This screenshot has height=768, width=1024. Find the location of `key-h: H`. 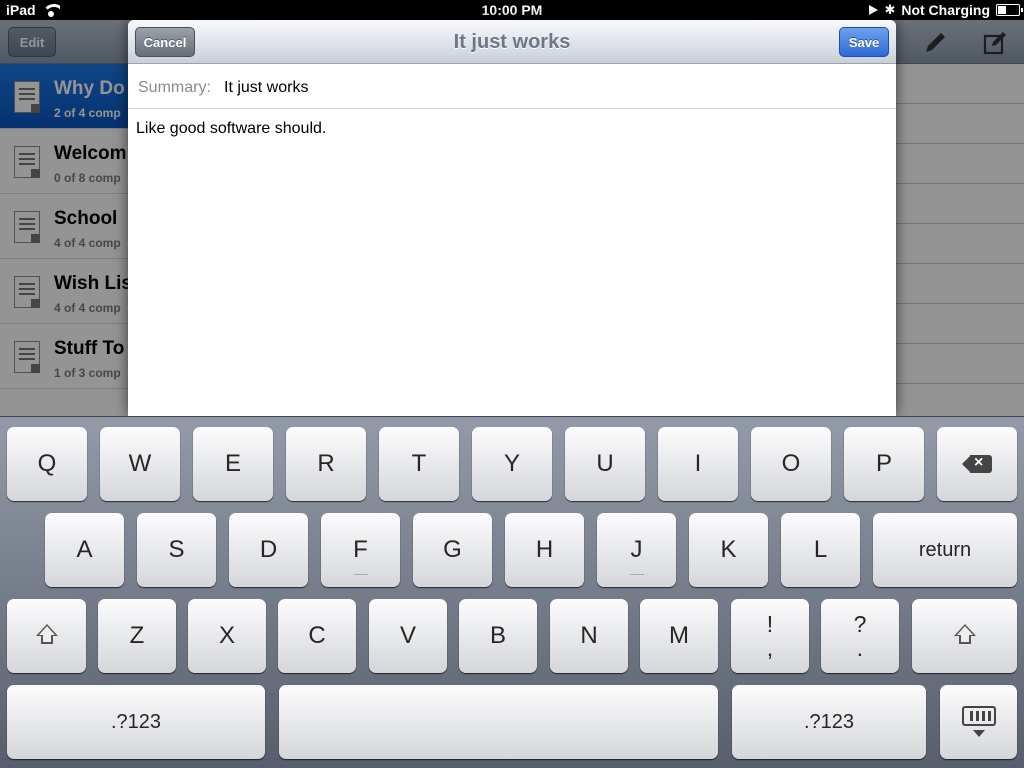

key-h: H is located at coordinates (544, 550).